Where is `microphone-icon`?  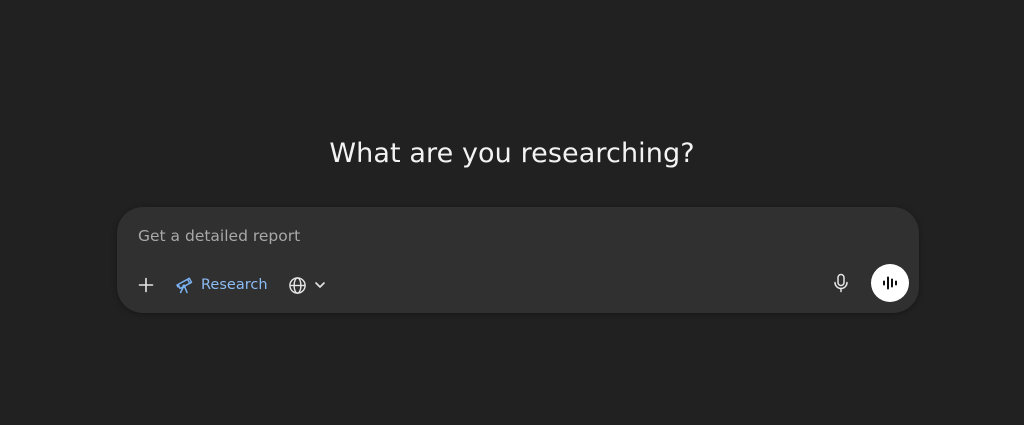
microphone-icon is located at coordinates (841, 283).